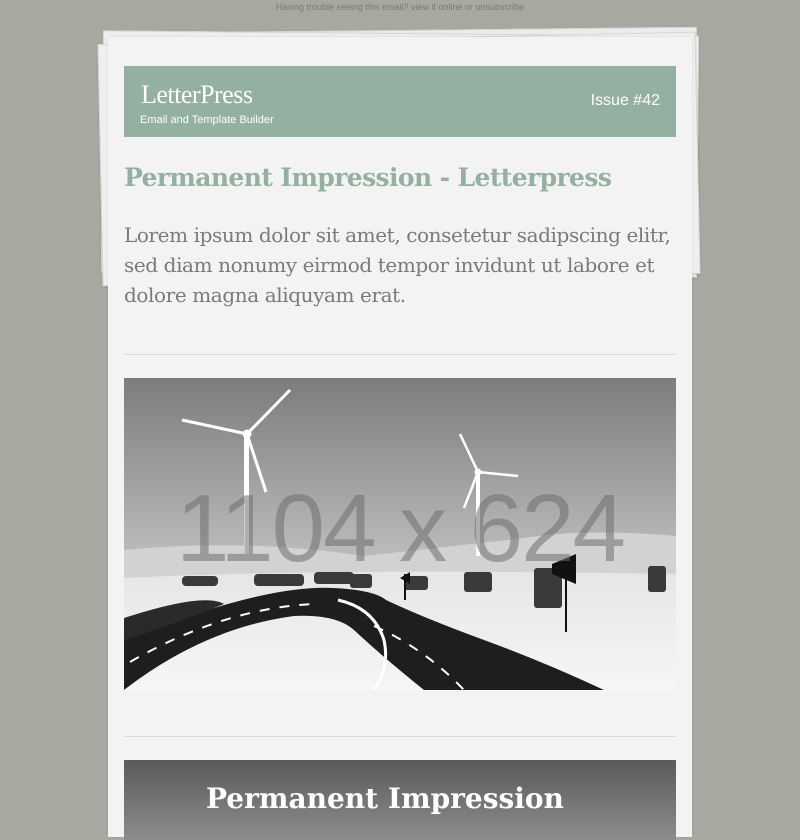 The height and width of the screenshot is (840, 800). Describe the element at coordinates (368, 177) in the screenshot. I see `article-headline: Permanent Impression - Letterpress` at that location.